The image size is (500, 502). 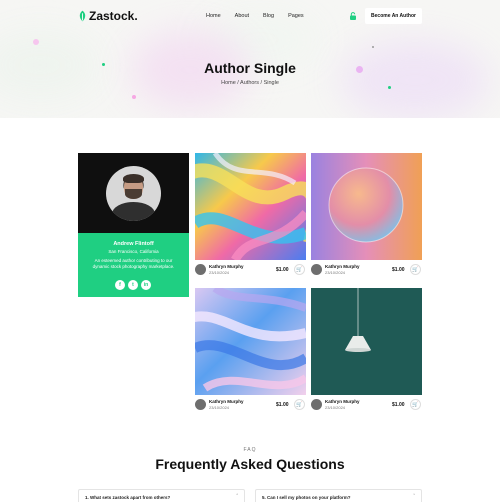 I want to click on logo: Zastock., so click(x=108, y=16).